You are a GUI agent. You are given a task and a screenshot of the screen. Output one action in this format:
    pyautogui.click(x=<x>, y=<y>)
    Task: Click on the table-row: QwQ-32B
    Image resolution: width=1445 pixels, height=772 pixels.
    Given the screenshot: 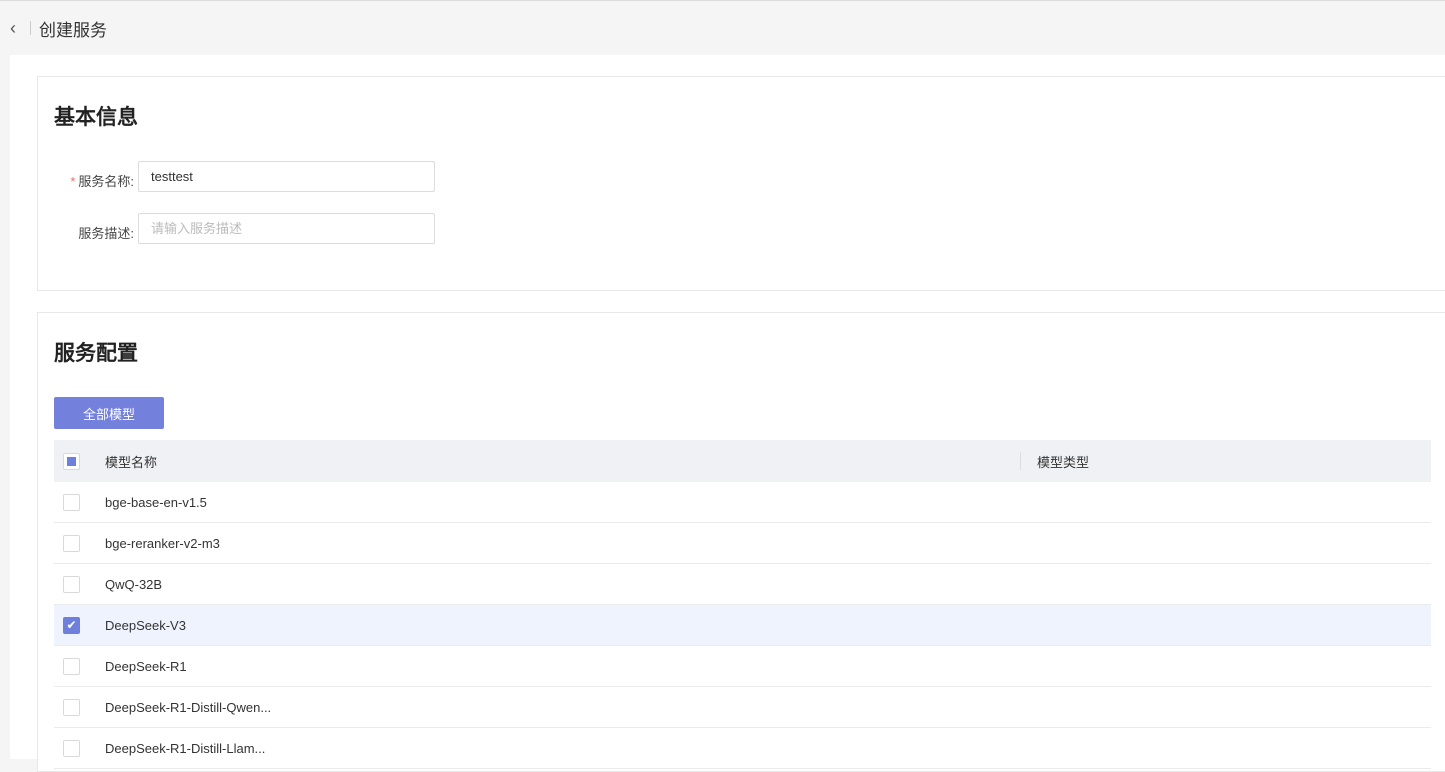 What is the action you would take?
    pyautogui.click(x=742, y=584)
    